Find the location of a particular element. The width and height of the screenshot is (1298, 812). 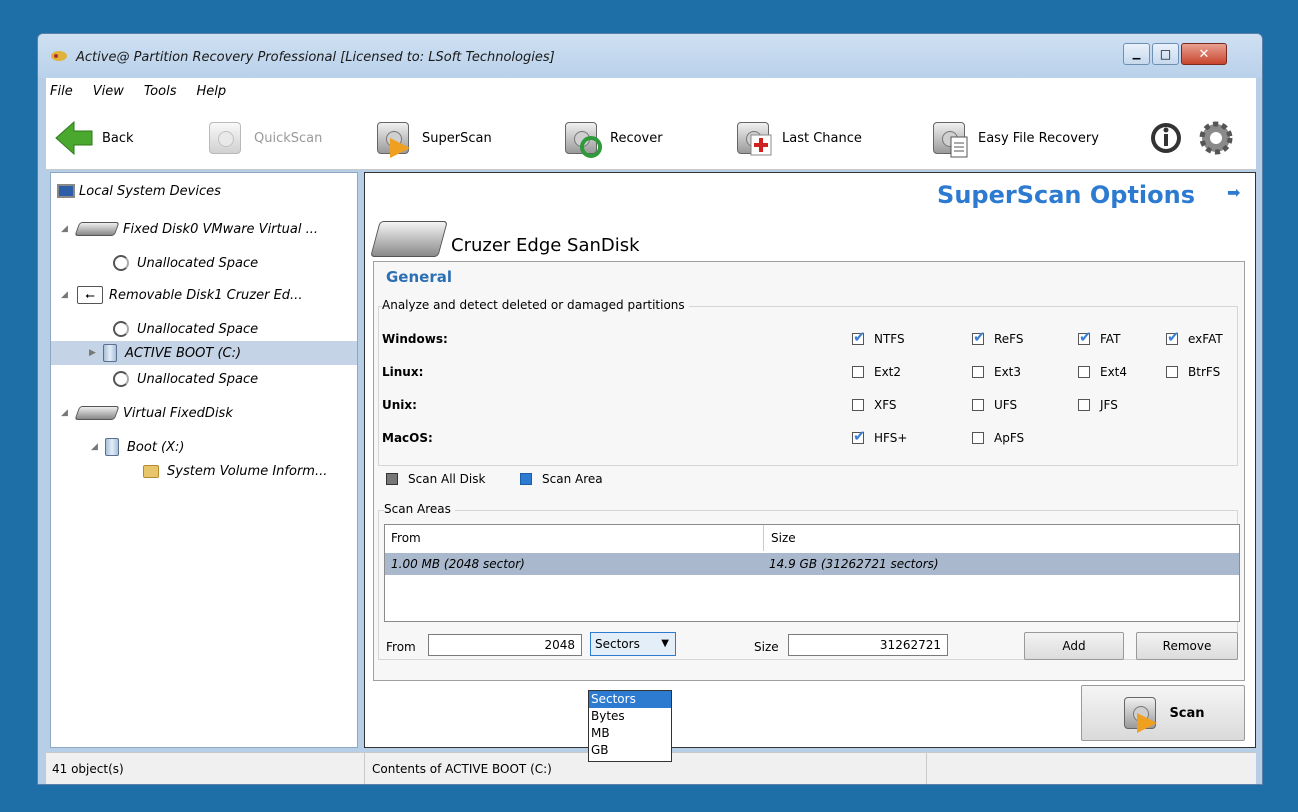

column-header-from: From is located at coordinates (403, 538).